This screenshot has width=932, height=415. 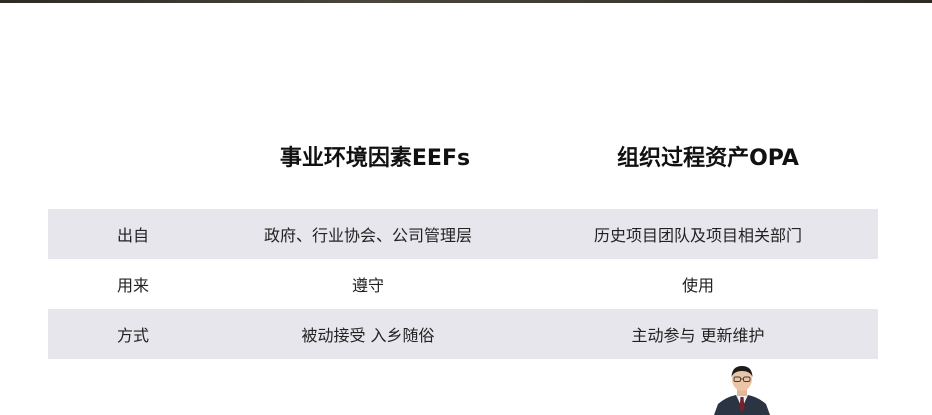 I want to click on table-row: 用来 遵守 使用, so click(x=463, y=284).